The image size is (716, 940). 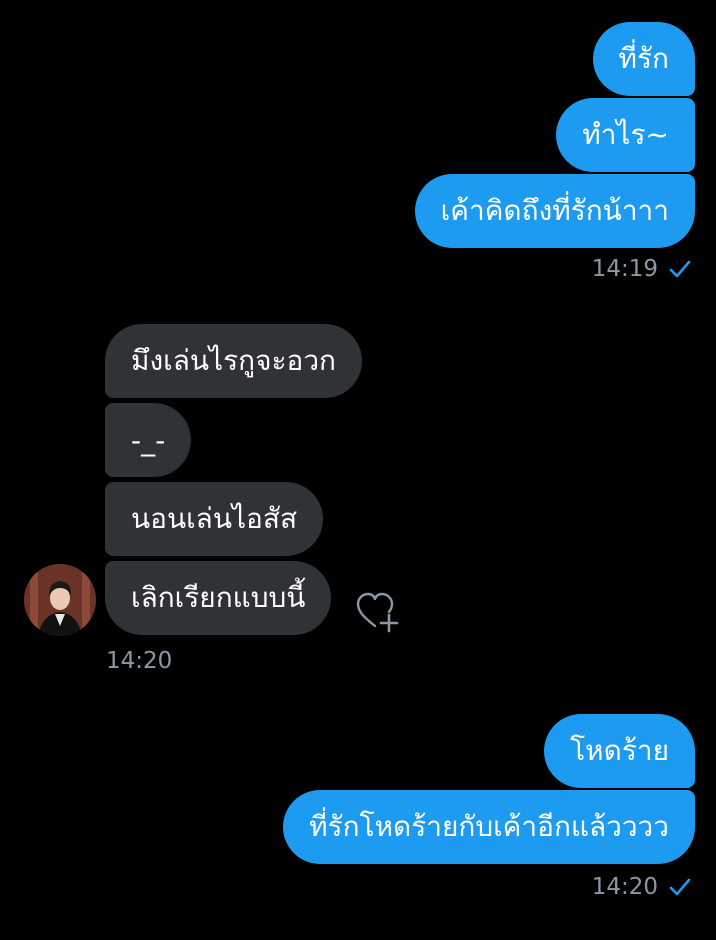 What do you see at coordinates (60, 600) in the screenshot?
I see `avatar` at bounding box center [60, 600].